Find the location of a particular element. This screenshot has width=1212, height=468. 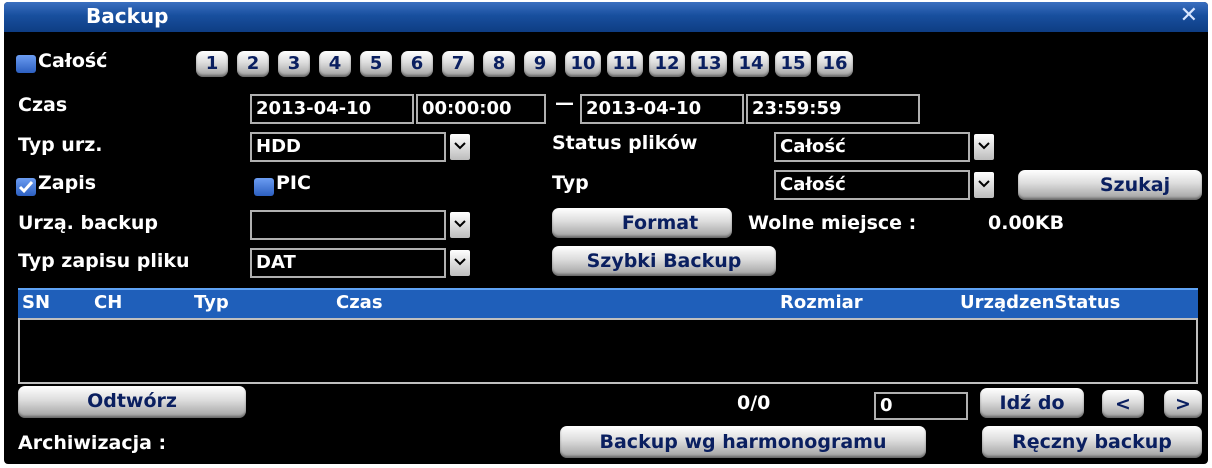

title-bar: Backup ✕ is located at coordinates (606, 17).